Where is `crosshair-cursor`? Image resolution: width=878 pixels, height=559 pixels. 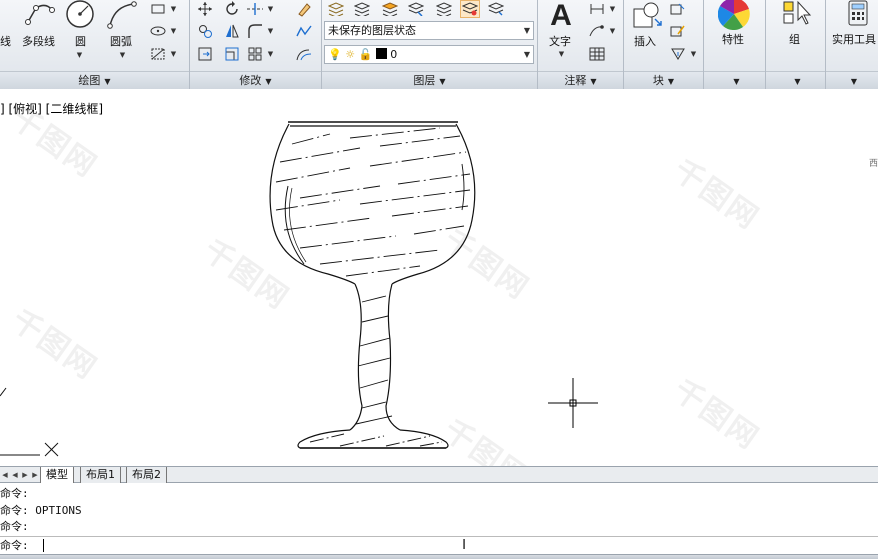
crosshair-cursor is located at coordinates (573, 403).